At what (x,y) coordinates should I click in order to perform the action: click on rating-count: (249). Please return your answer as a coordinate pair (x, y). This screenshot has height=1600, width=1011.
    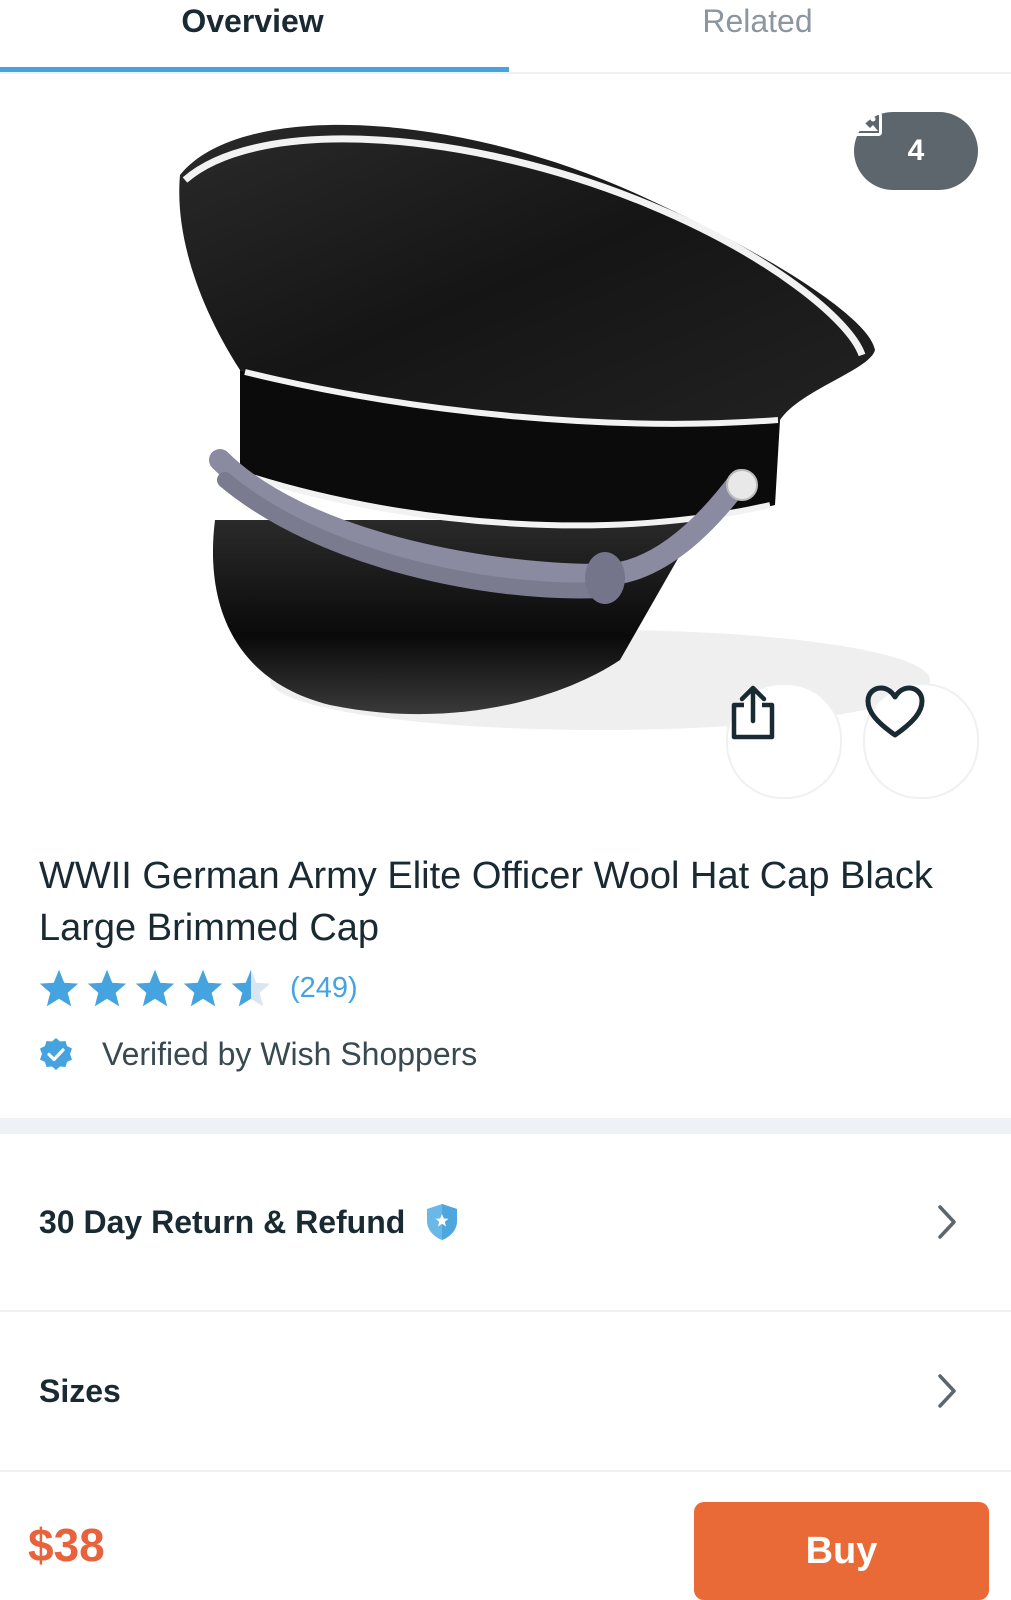
    Looking at the image, I should click on (324, 987).